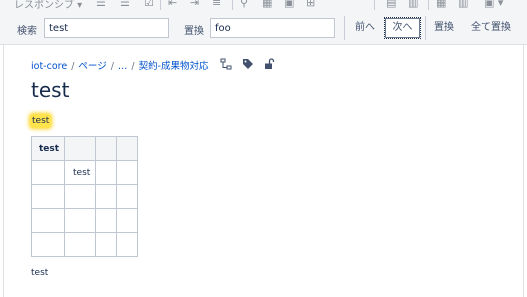 Image resolution: width=527 pixels, height=297 pixels. I want to click on task-list-icon: ☑, so click(149, 4).